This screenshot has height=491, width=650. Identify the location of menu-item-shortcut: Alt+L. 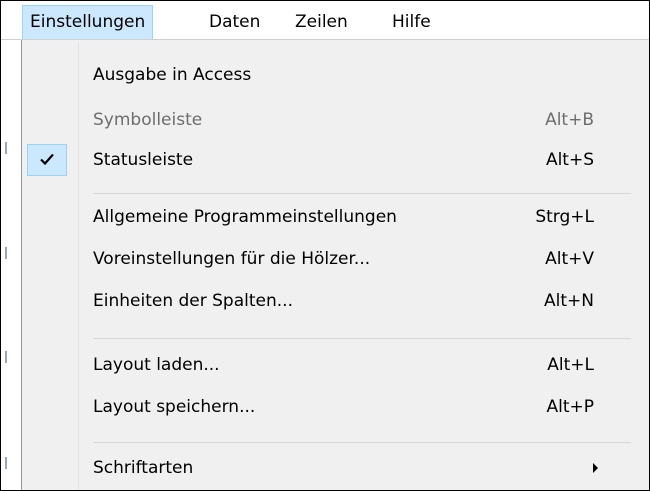
(570, 365).